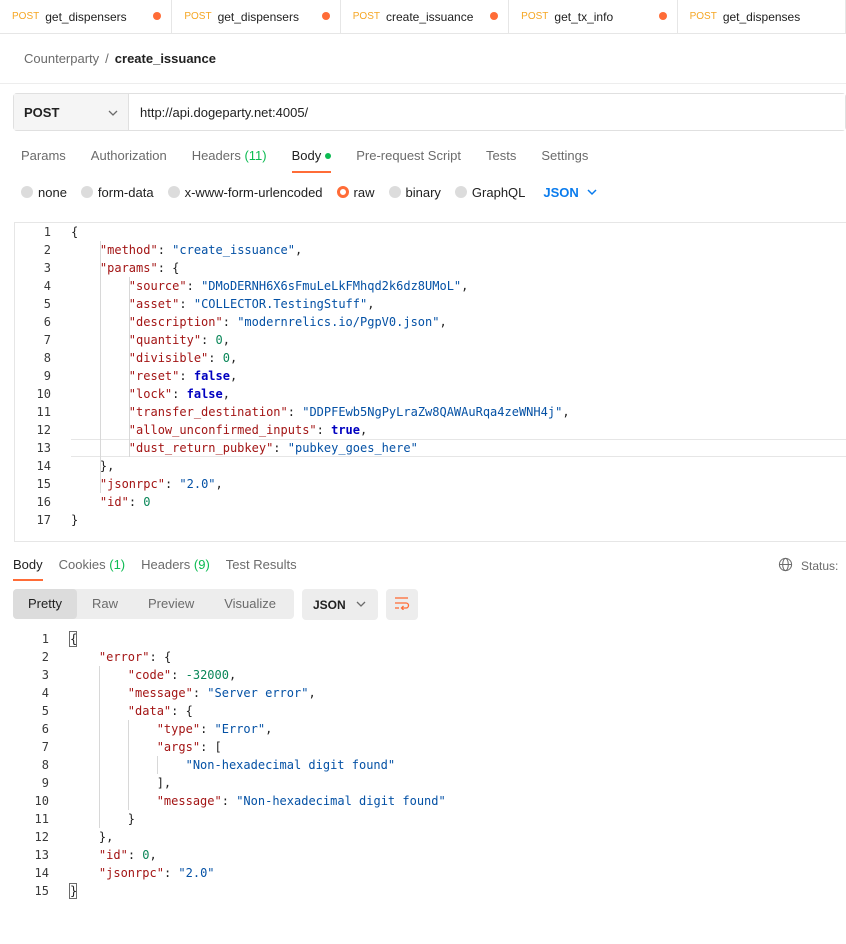 The image size is (846, 944). Describe the element at coordinates (250, 604) in the screenshot. I see `view-mode-visualize: Visualize` at that location.